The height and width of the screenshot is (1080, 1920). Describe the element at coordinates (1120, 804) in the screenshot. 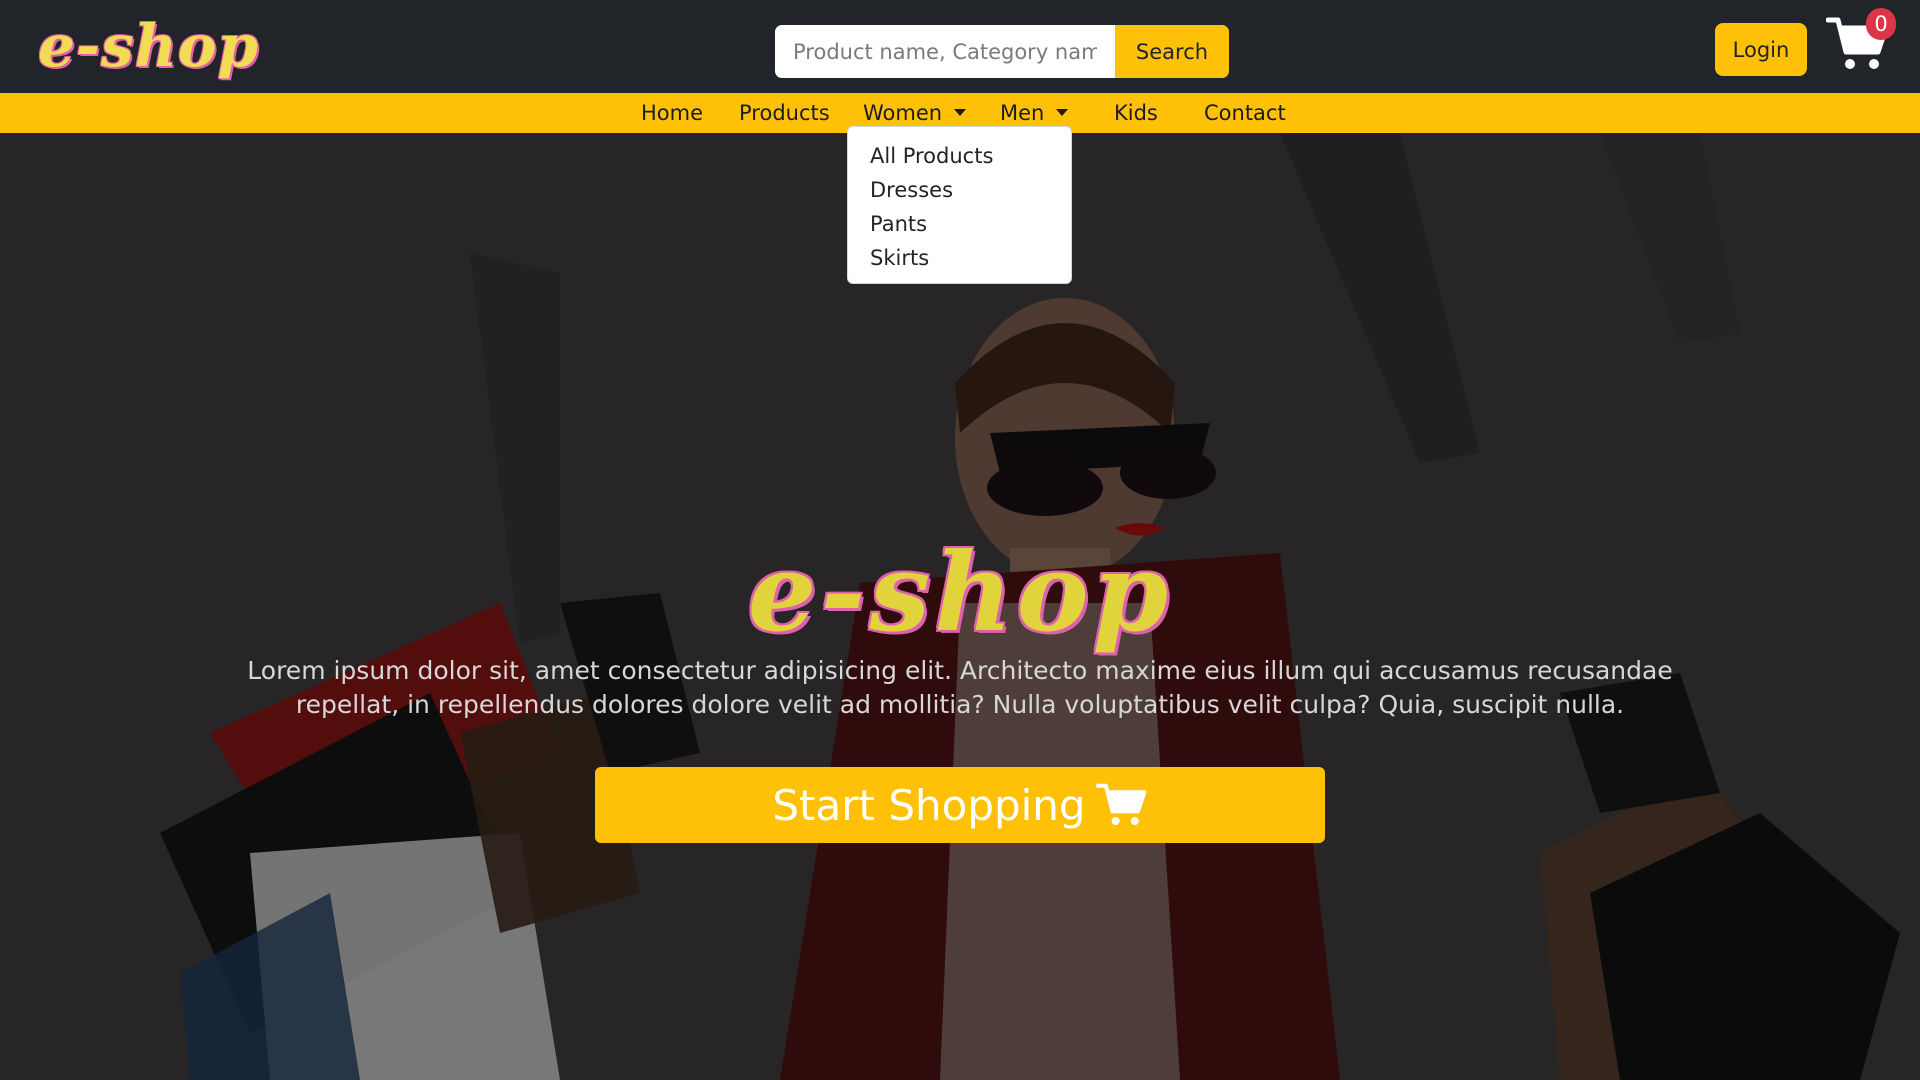

I see `cart-icon` at that location.